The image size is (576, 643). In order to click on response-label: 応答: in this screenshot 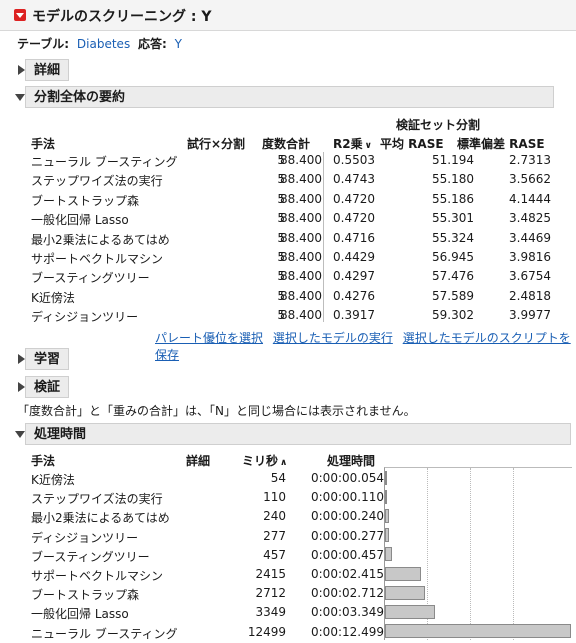, I will do `click(152, 44)`.